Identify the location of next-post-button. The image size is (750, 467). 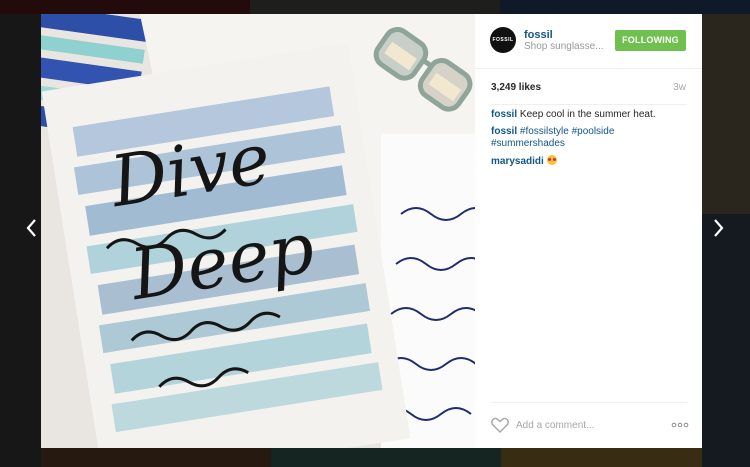
(718, 228).